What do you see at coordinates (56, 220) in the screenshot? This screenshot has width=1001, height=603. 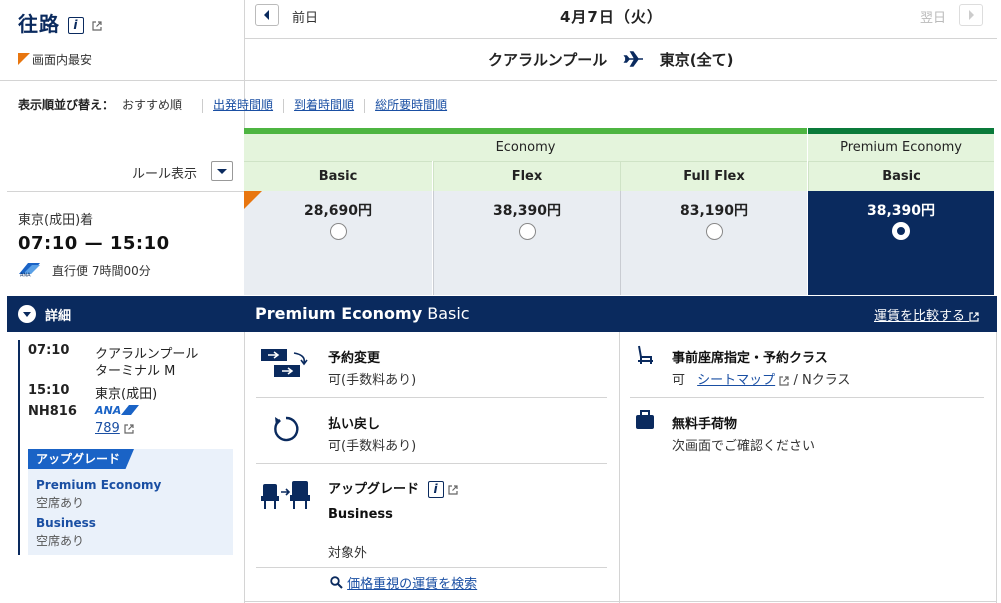 I see `arrival-airport: 東京(成田)着` at bounding box center [56, 220].